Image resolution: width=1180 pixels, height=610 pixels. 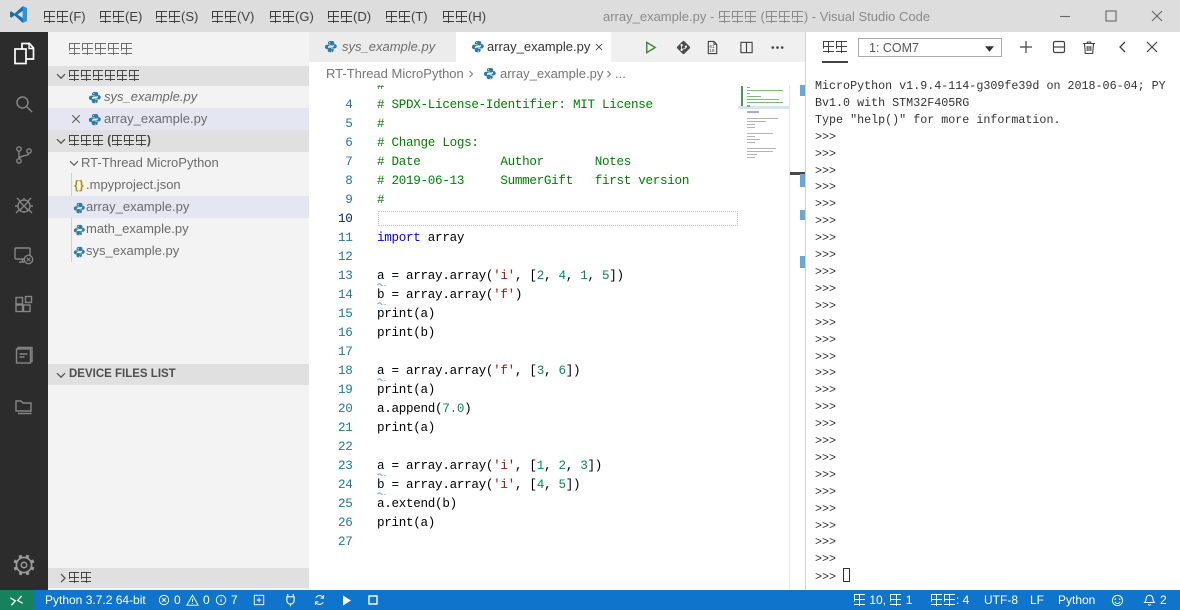 I want to click on svg-text: 10, so click(x=712, y=51).